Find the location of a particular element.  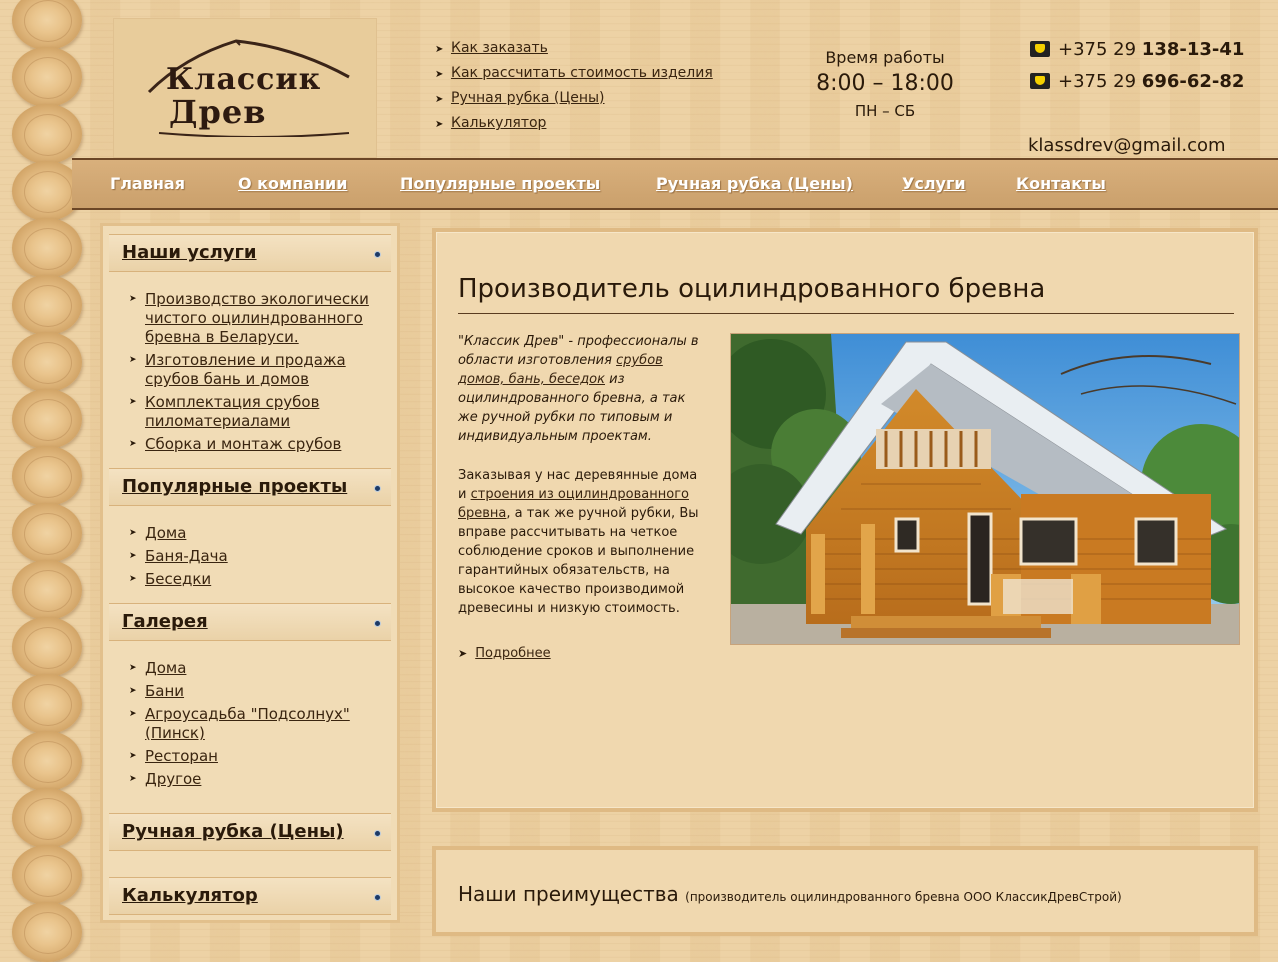

top-link-item: ➤ Ручная рубка (Цены) is located at coordinates (574, 100).